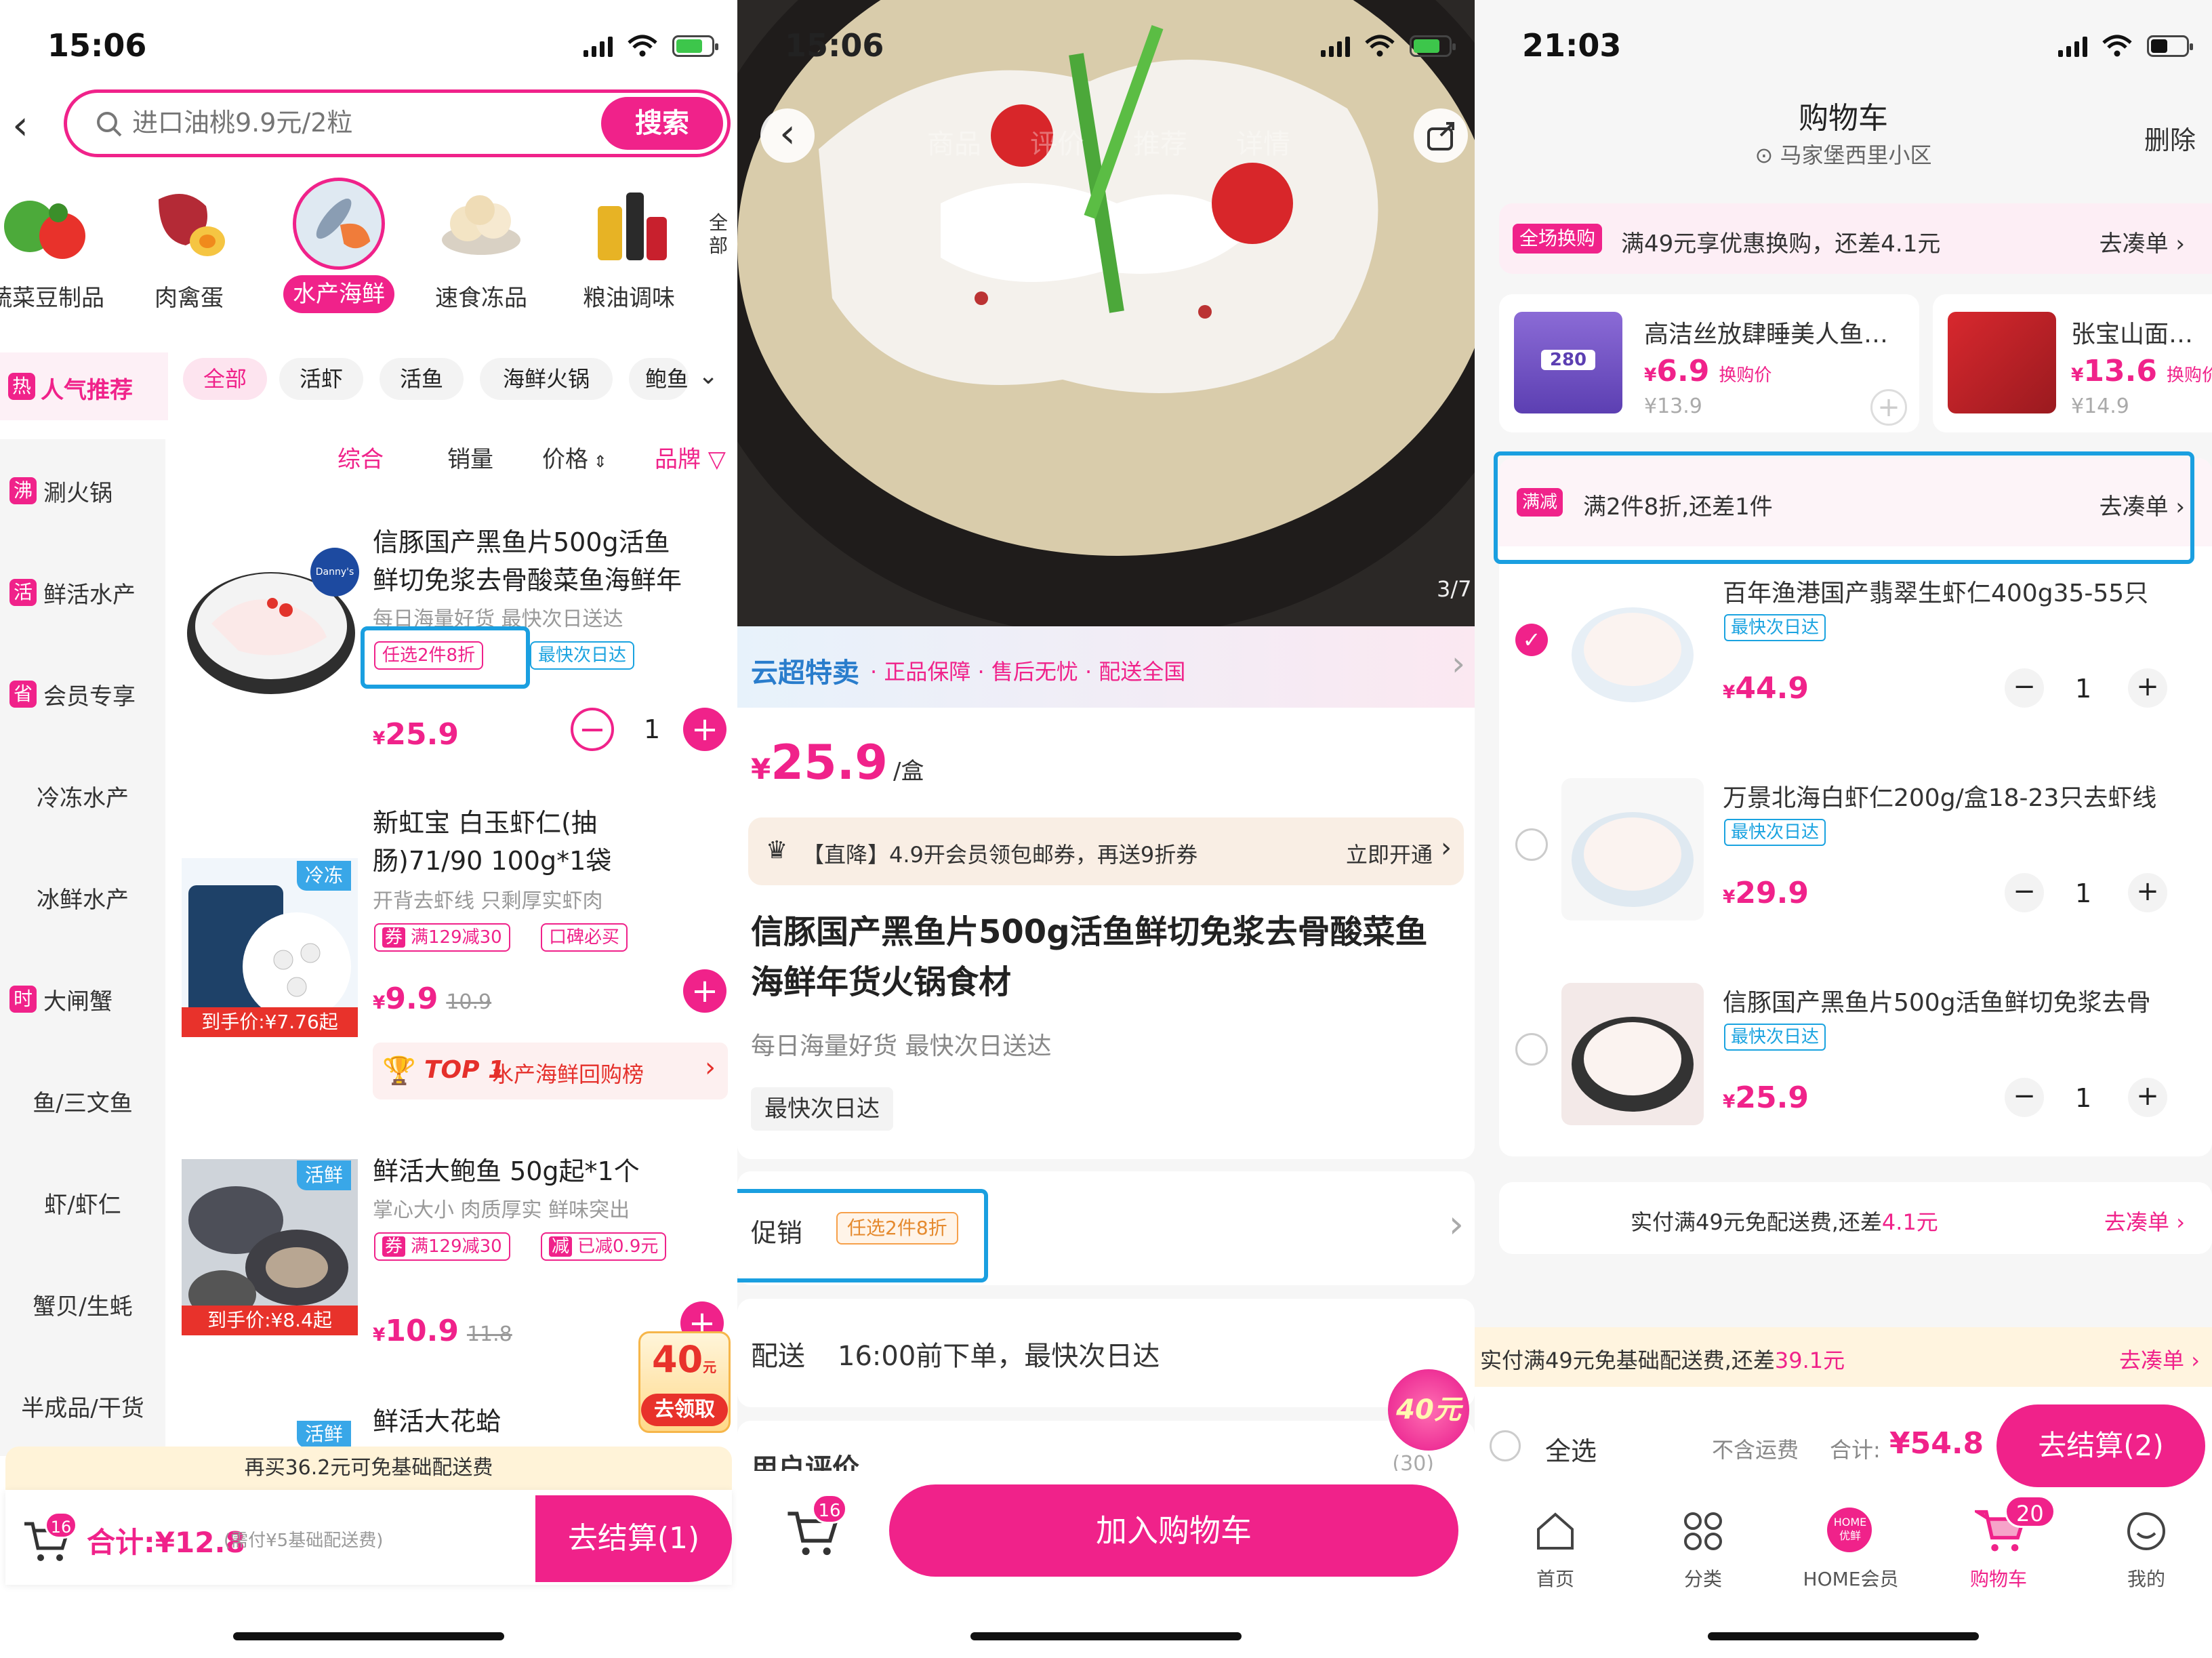  What do you see at coordinates (482, 222) in the screenshot?
I see `category-icon-frozen` at bounding box center [482, 222].